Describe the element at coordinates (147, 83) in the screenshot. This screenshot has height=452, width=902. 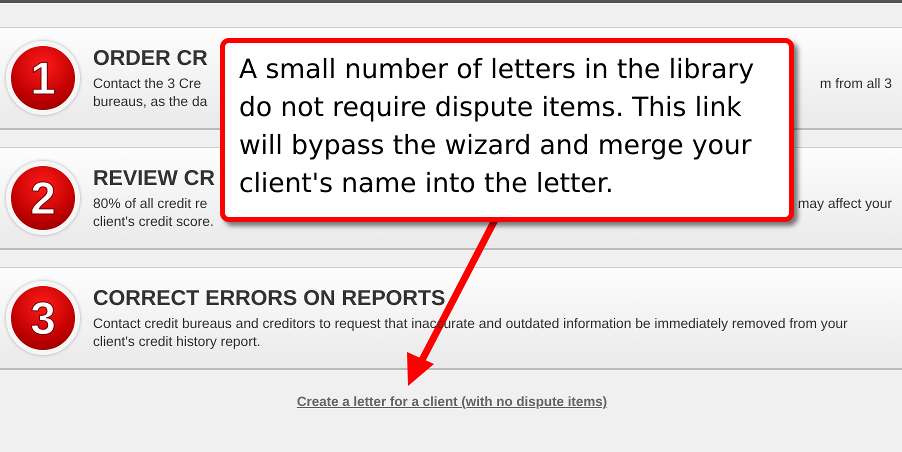
I see `step-description: Contact the 3 Cre` at that location.